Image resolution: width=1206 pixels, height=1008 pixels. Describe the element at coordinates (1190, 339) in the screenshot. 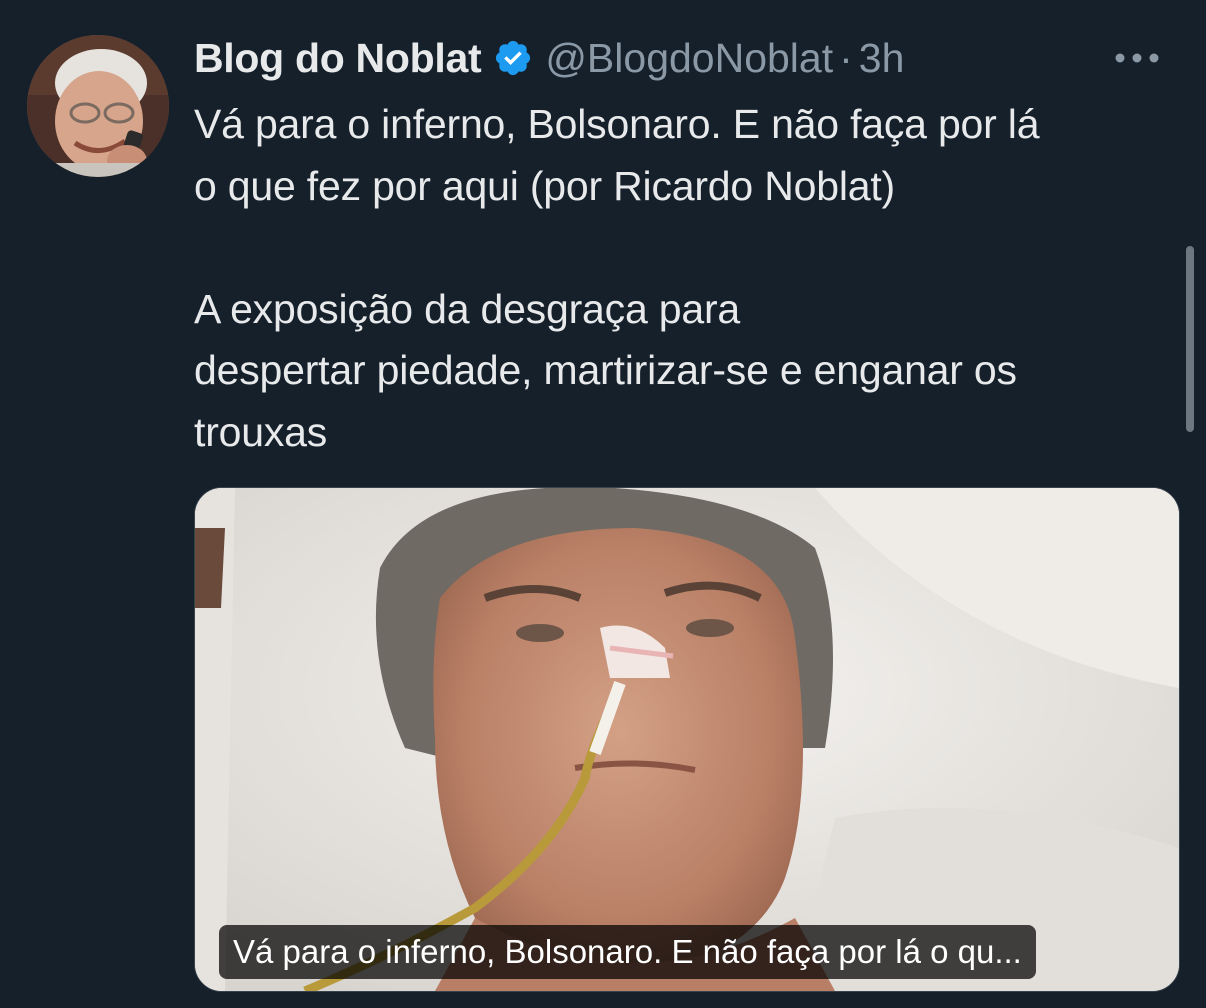

I see `scrollbar` at that location.